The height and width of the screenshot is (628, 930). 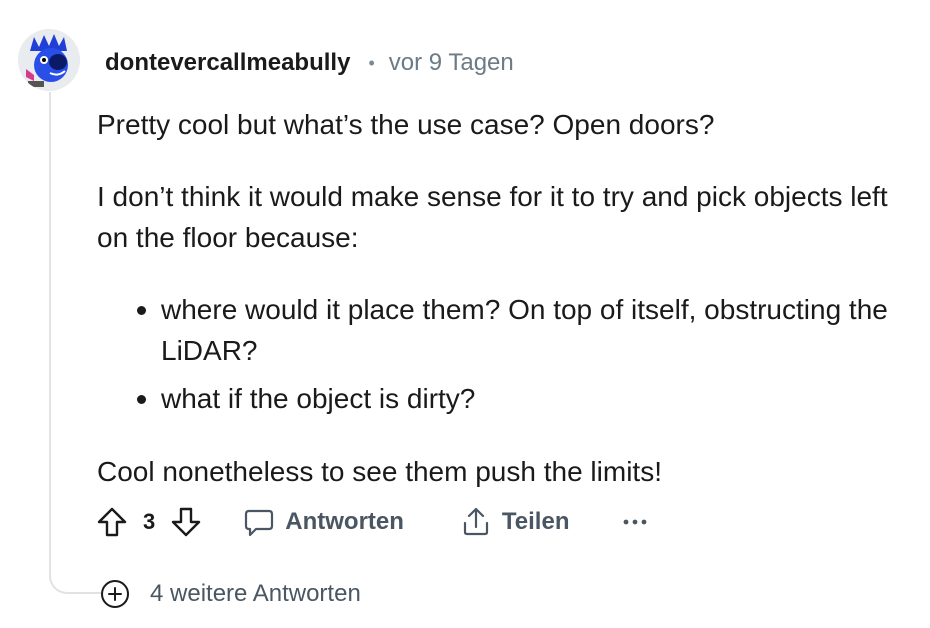 I want to click on user-avatar, so click(x=49, y=60).